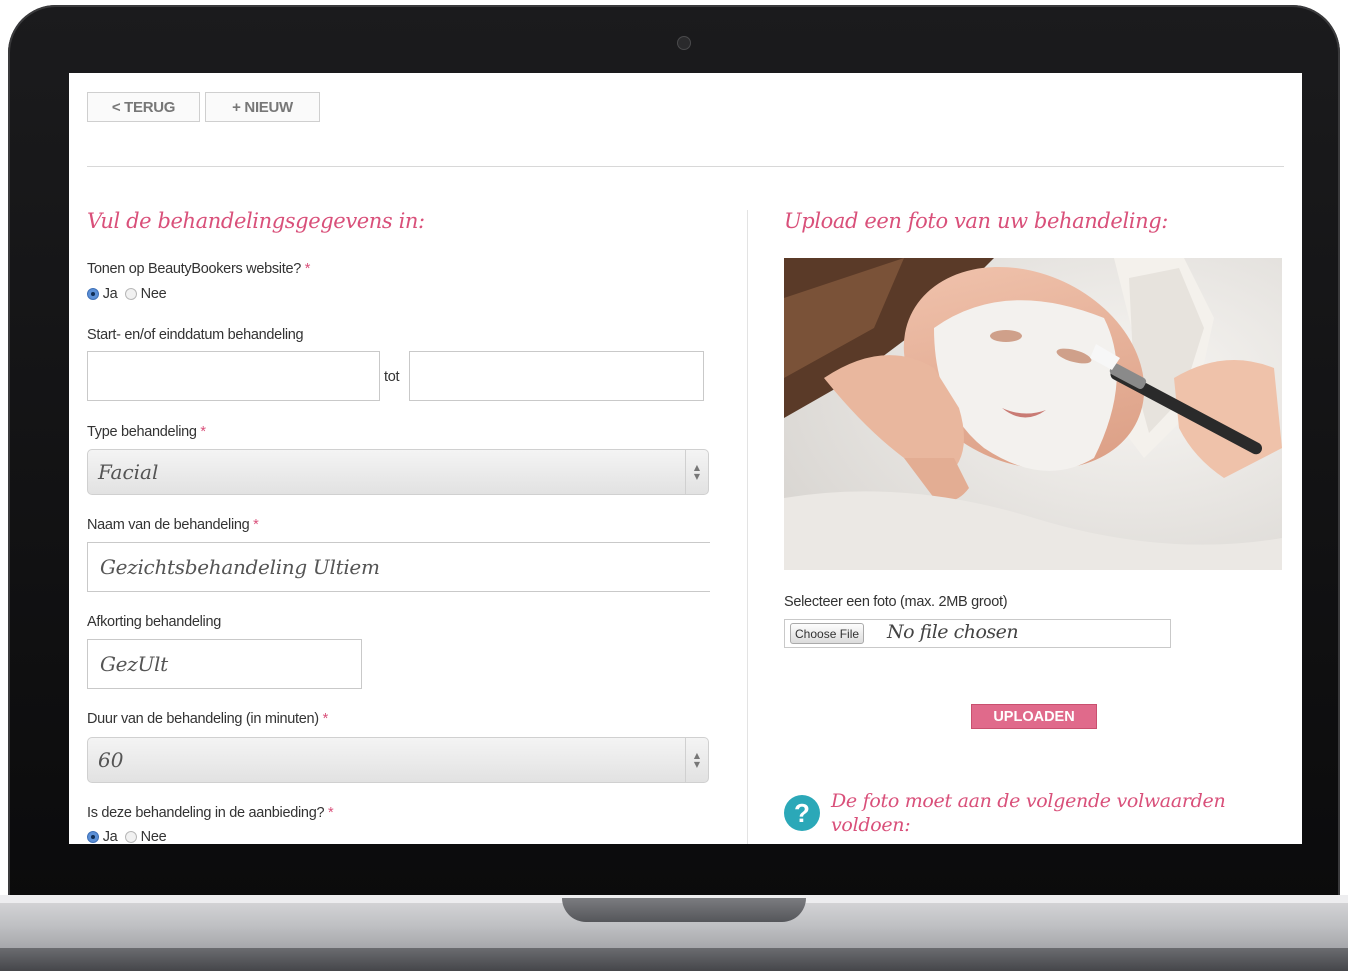  Describe the element at coordinates (130, 837) in the screenshot. I see `offer-radio-no` at that location.